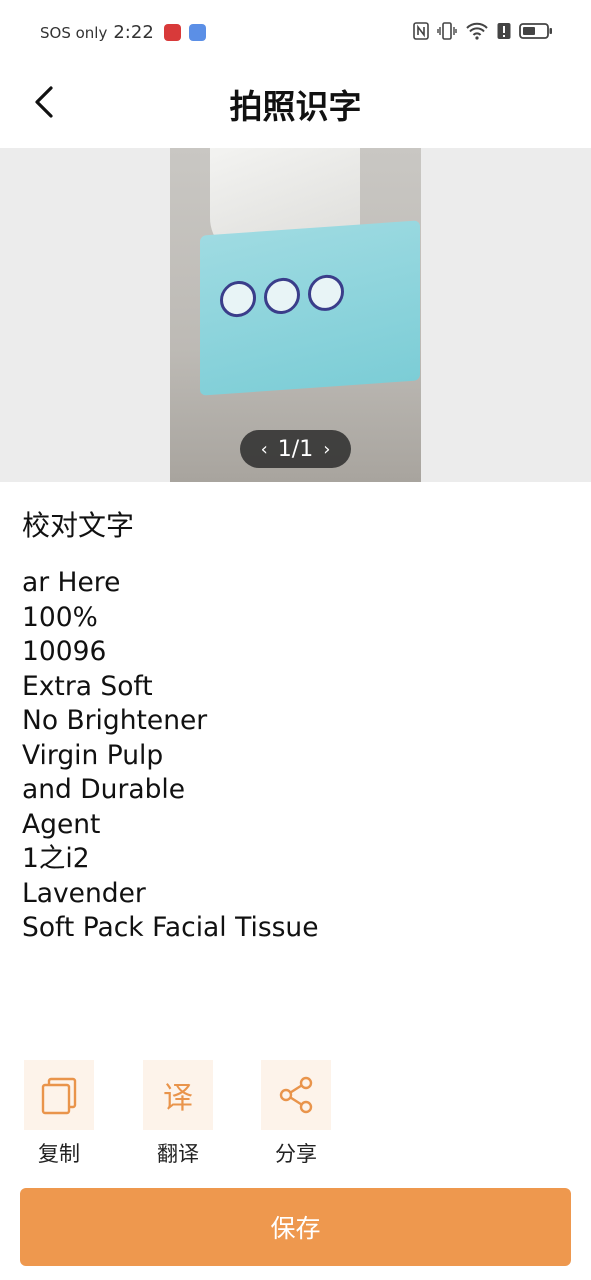 The height and width of the screenshot is (1280, 591). I want to click on recognized-text-line: 100%, so click(60, 617).